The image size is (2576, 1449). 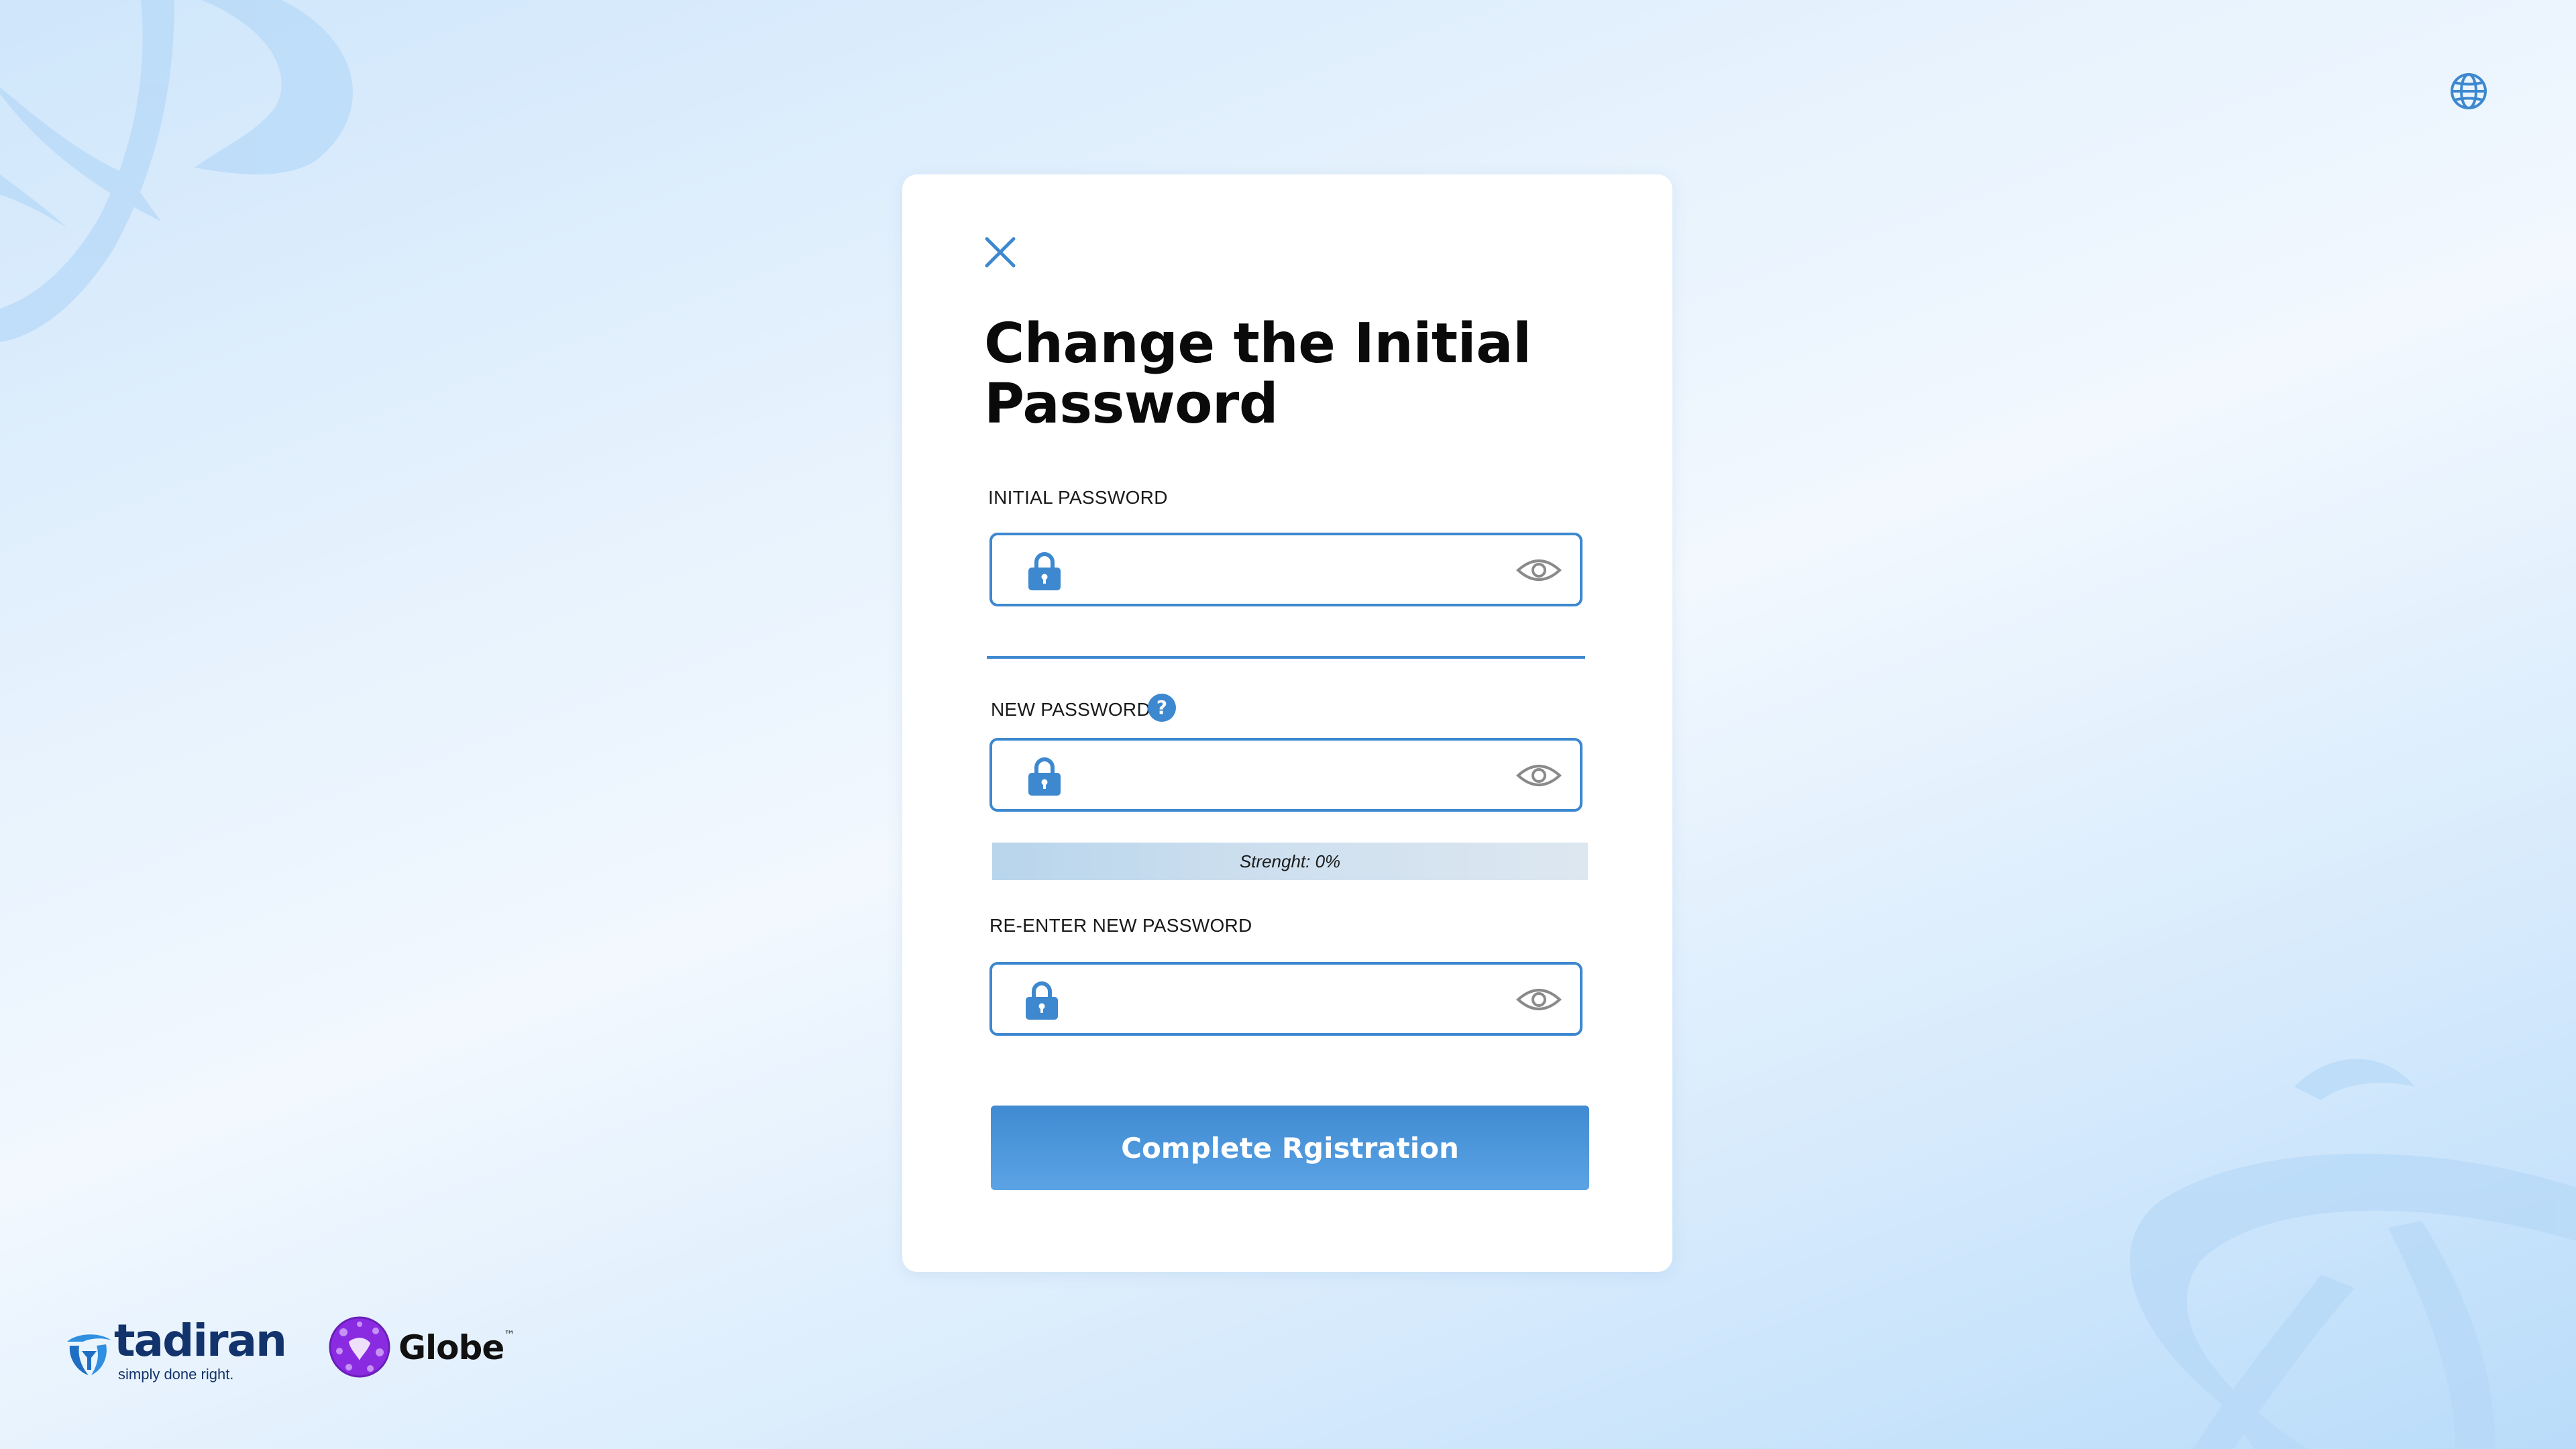 I want to click on page-title: Change the Initial Password, so click(x=1258, y=374).